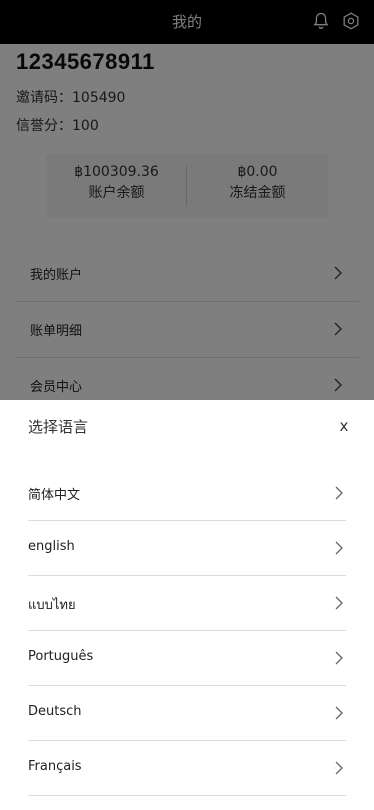 The image size is (374, 810). What do you see at coordinates (58, 427) in the screenshot?
I see `sheet-title: 选择语言` at bounding box center [58, 427].